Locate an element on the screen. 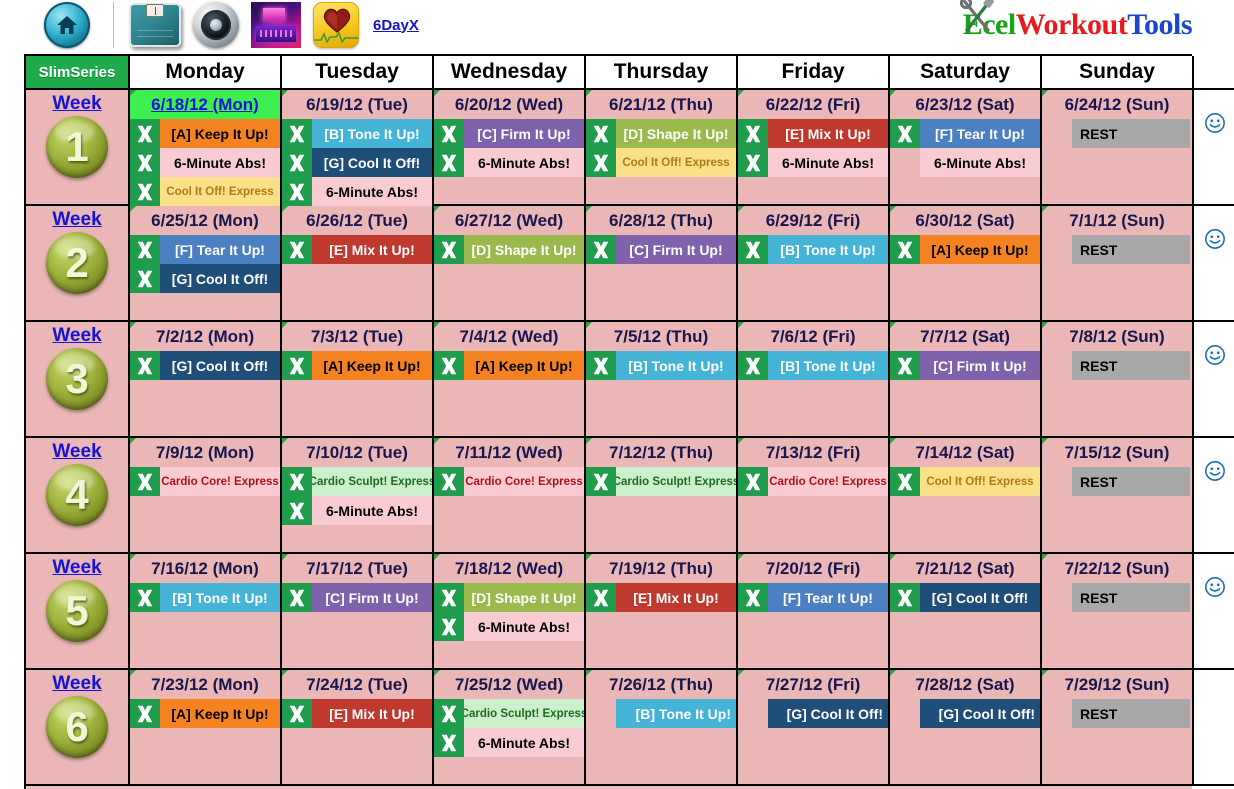 The height and width of the screenshot is (789, 1234). day-cell: 7/1/12 (Sun) REST is located at coordinates (1118, 264).